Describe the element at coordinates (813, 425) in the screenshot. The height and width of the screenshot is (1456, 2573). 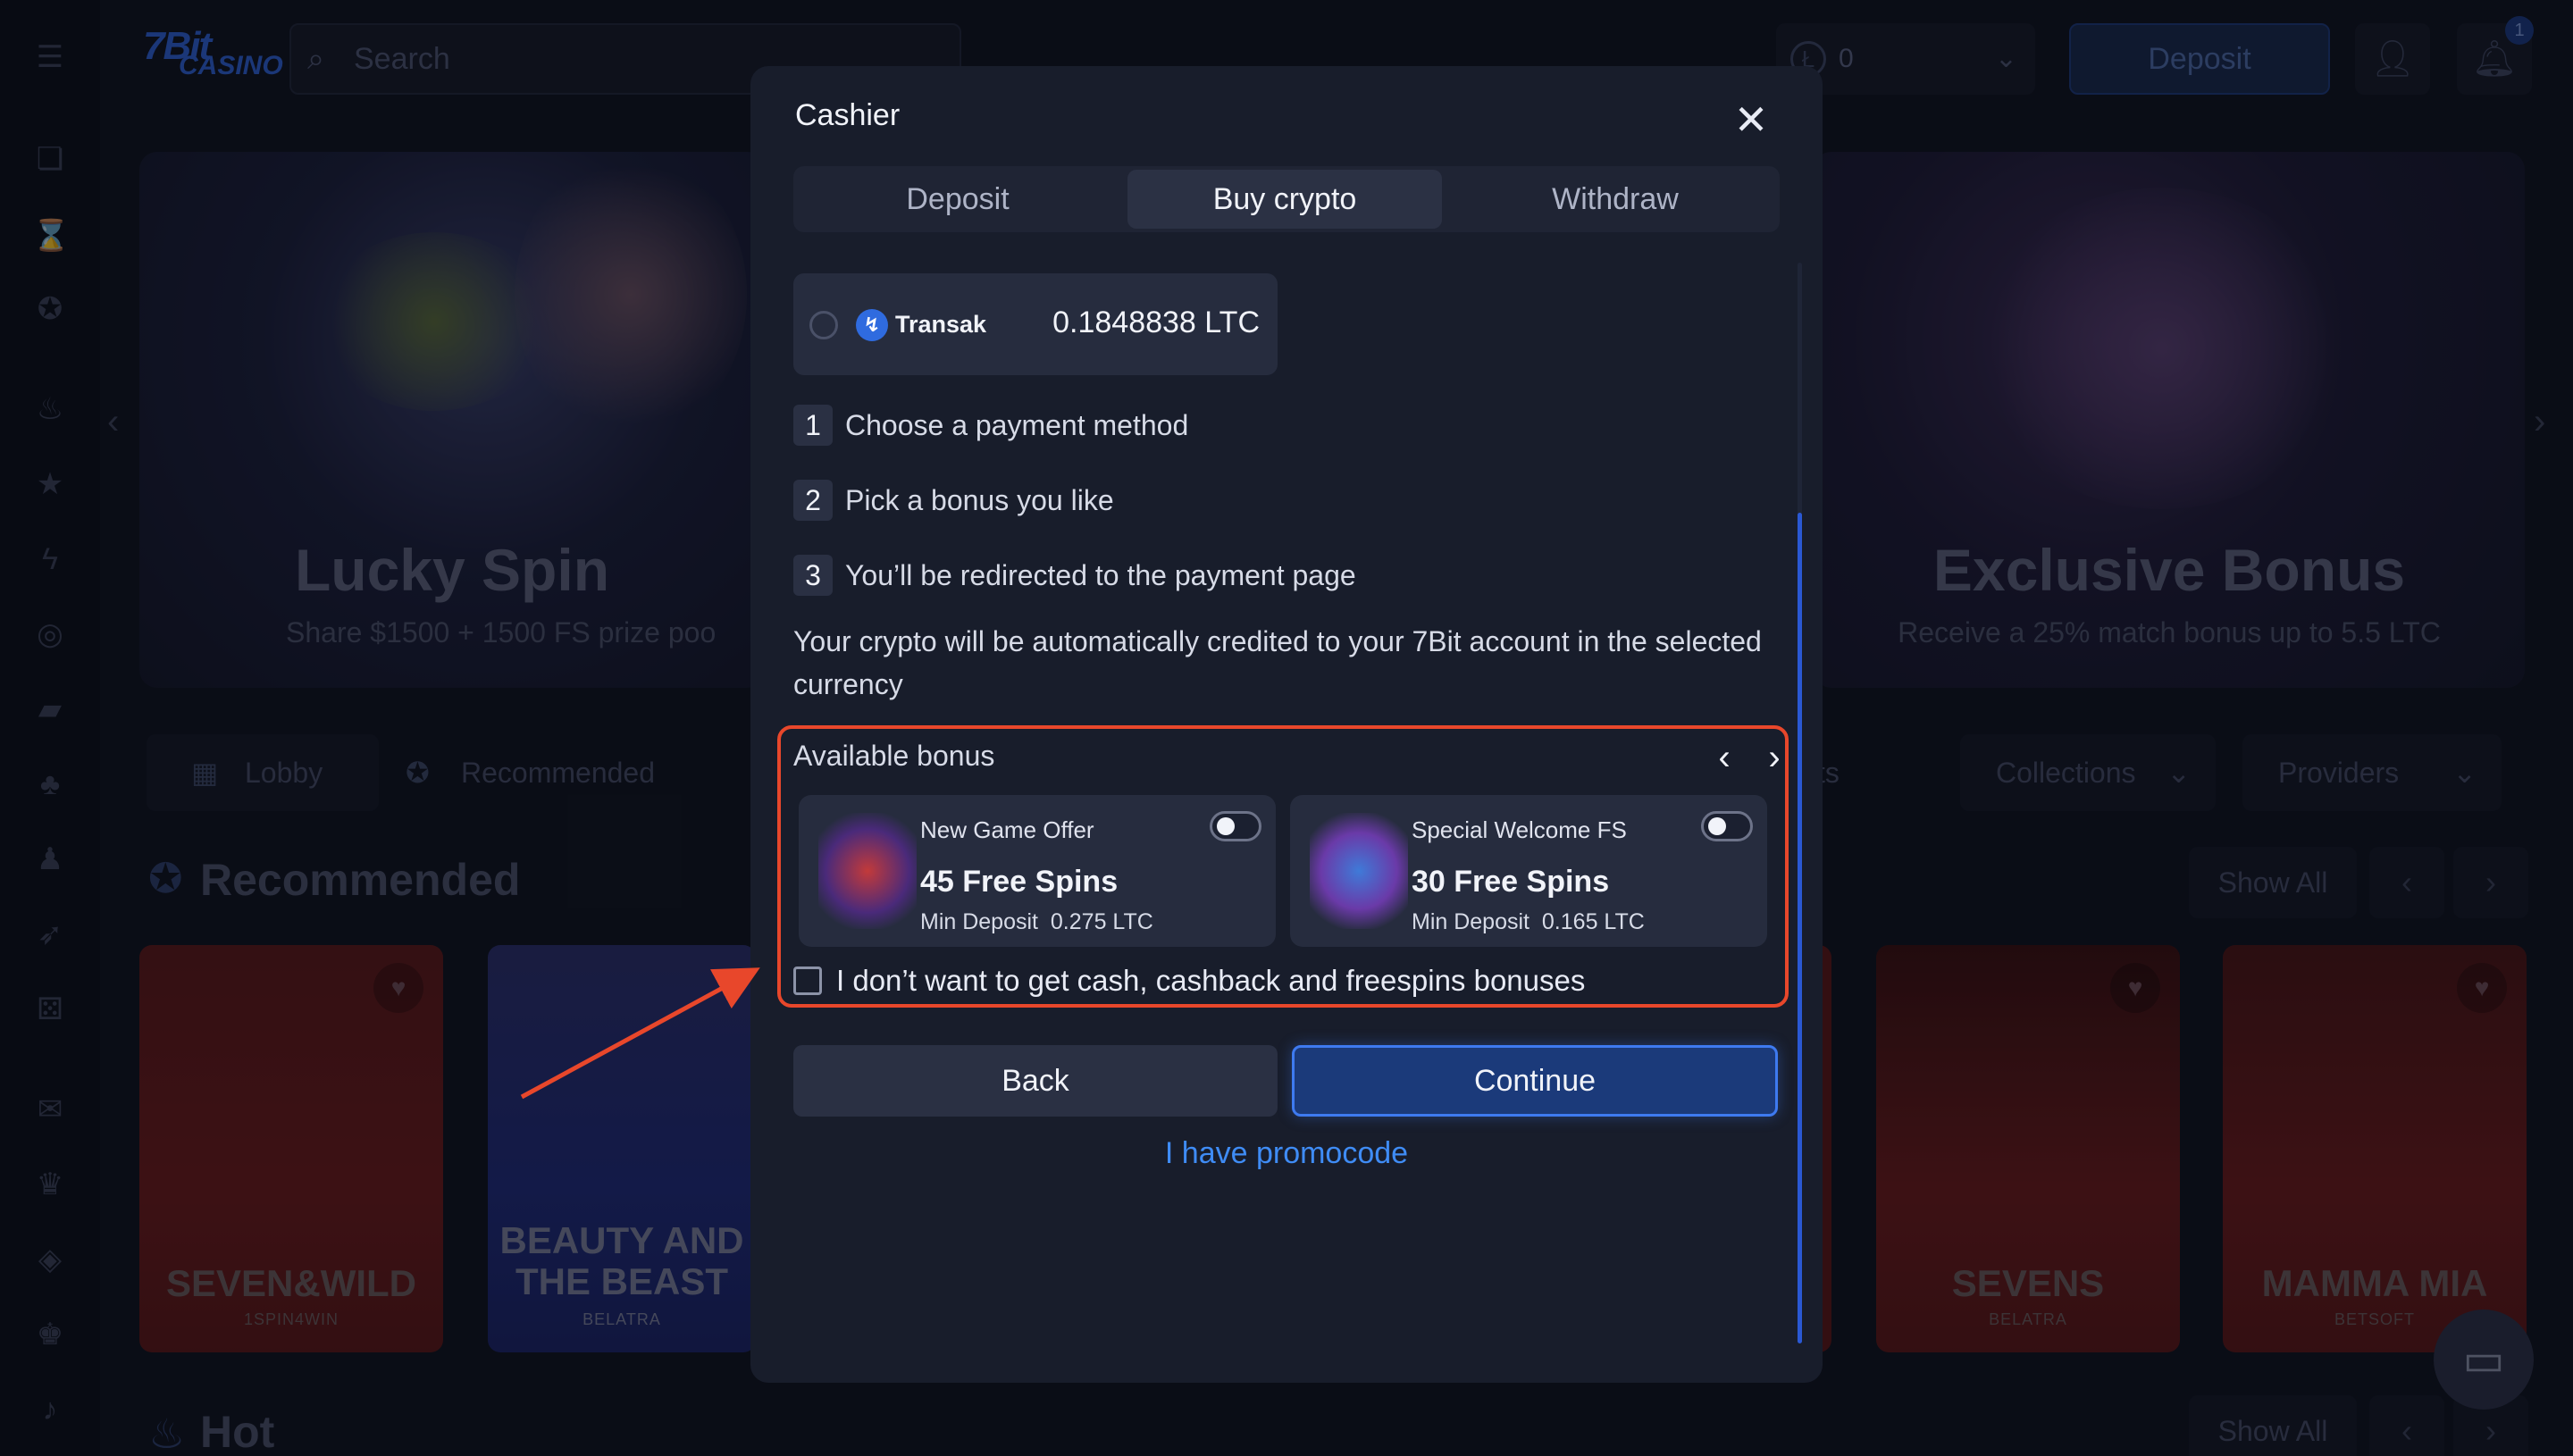
I see `step-number: 1` at that location.